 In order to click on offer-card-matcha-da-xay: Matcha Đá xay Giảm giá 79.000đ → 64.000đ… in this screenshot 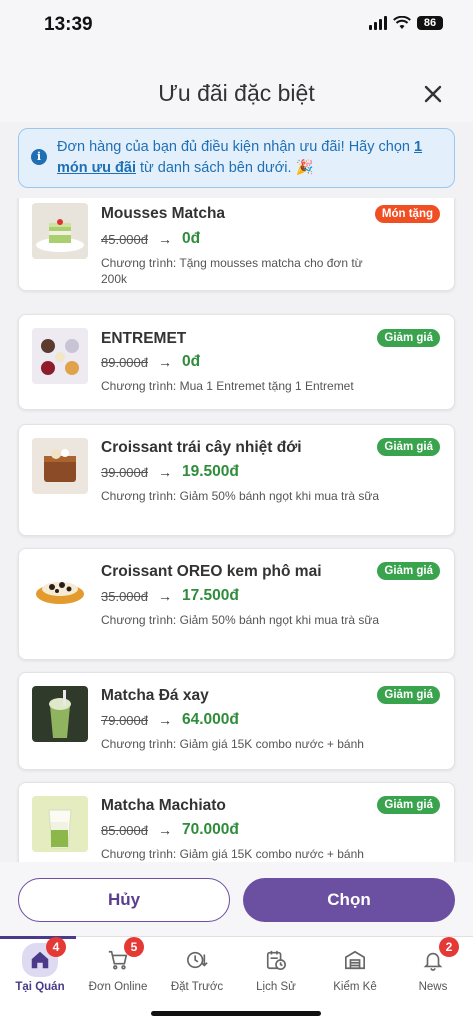, I will do `click(236, 721)`.